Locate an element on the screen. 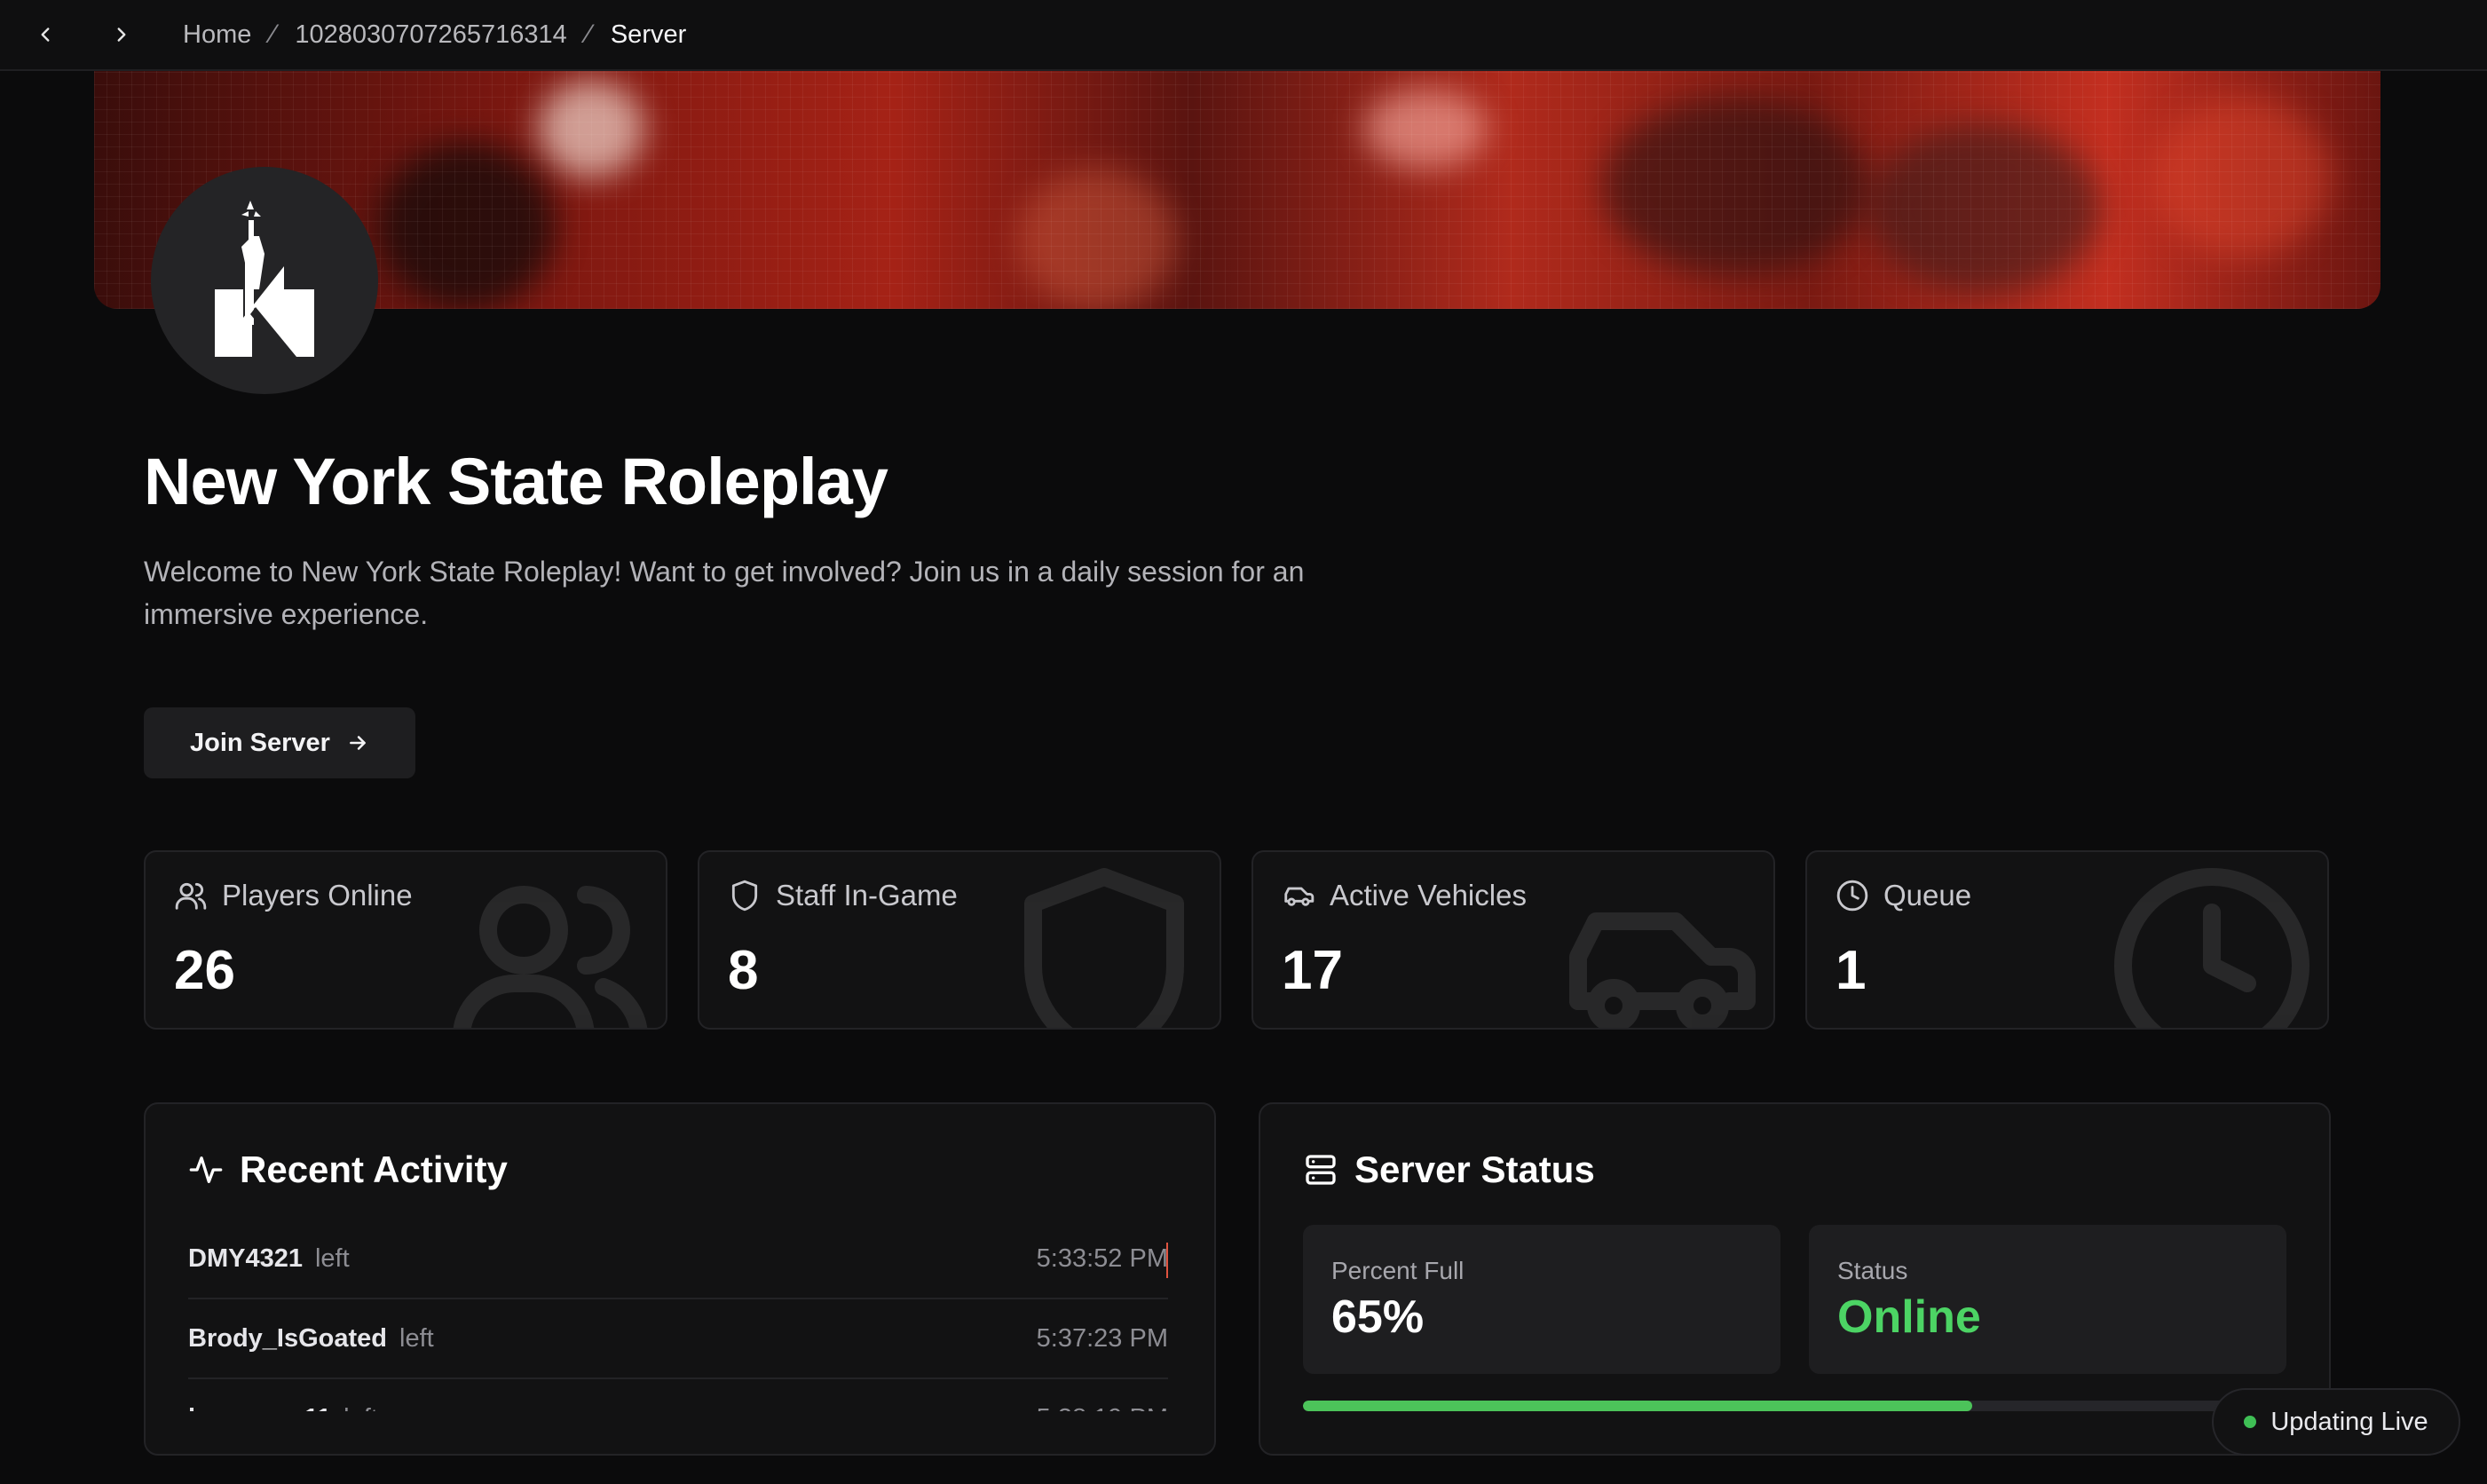  breadcrumb-server-id: 1028030707265716314 is located at coordinates (430, 35).